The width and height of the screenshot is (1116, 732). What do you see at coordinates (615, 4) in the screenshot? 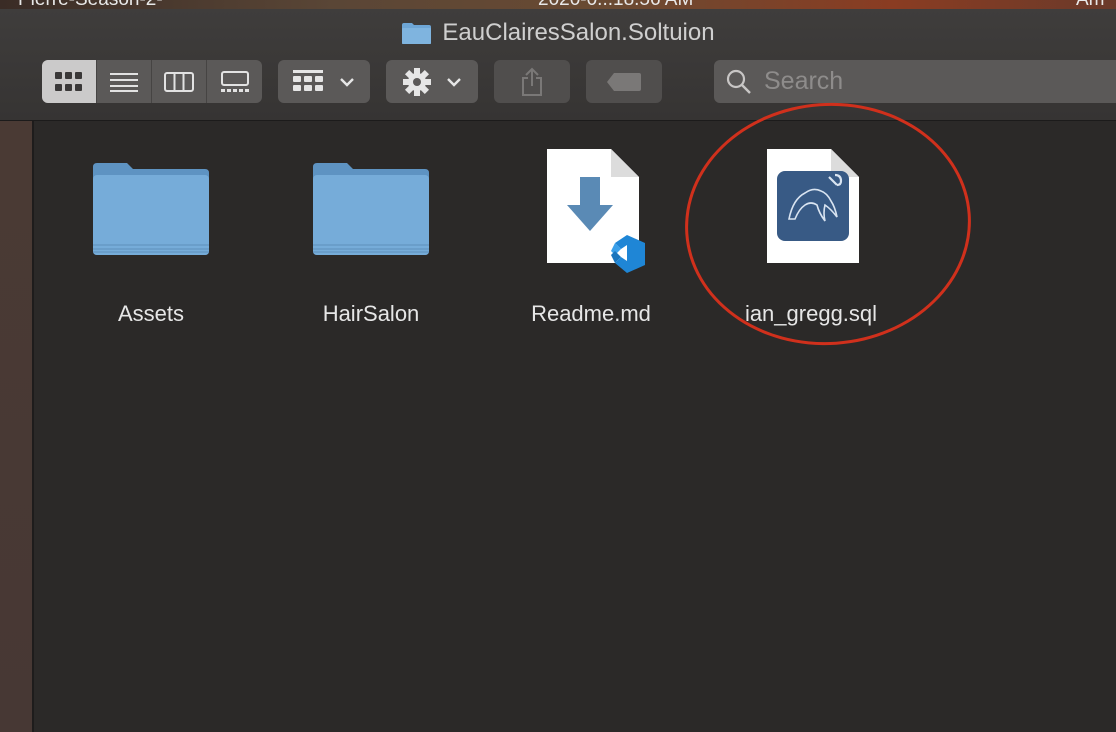
I see `desktop-fragment-center: 2020-0...18.56 AM` at bounding box center [615, 4].